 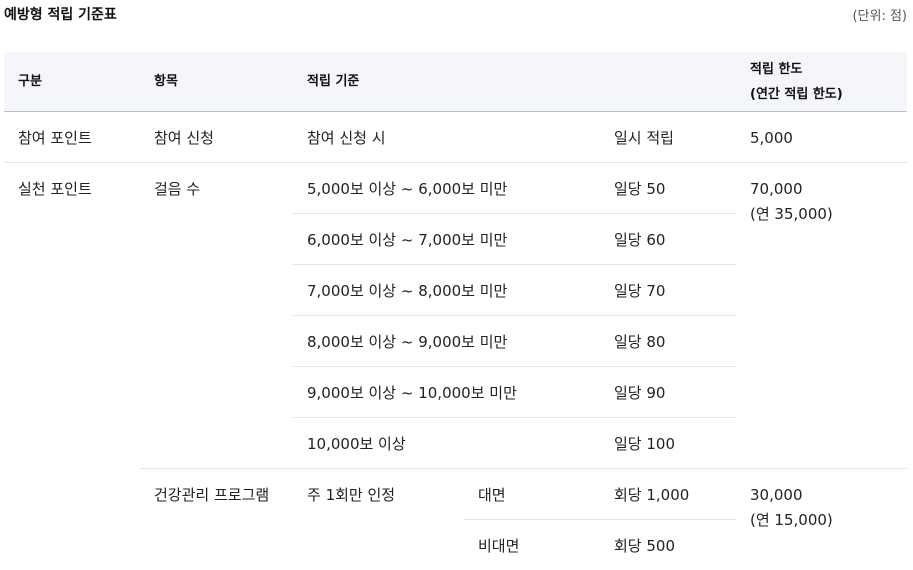 What do you see at coordinates (668, 239) in the screenshot?
I see `cell-points: 일당 60` at bounding box center [668, 239].